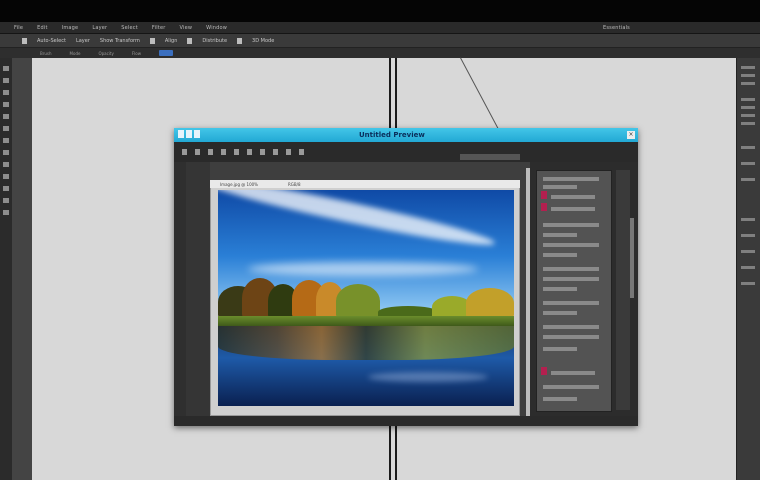 Image resolution: width=760 pixels, height=480 pixels. What do you see at coordinates (240, 40) in the screenshot?
I see `3d-icon` at bounding box center [240, 40].